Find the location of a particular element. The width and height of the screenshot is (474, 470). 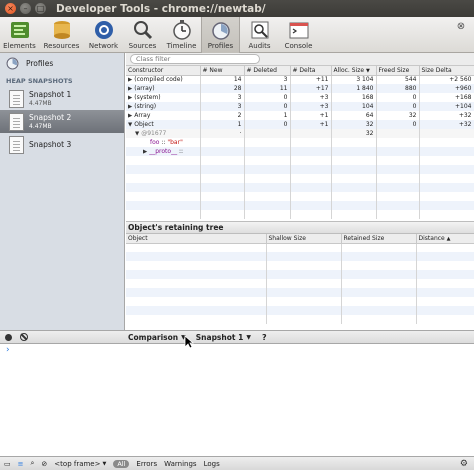

table-row: ▶ Array 2 1 +1 64 32 +32 is located at coordinates (300, 115).